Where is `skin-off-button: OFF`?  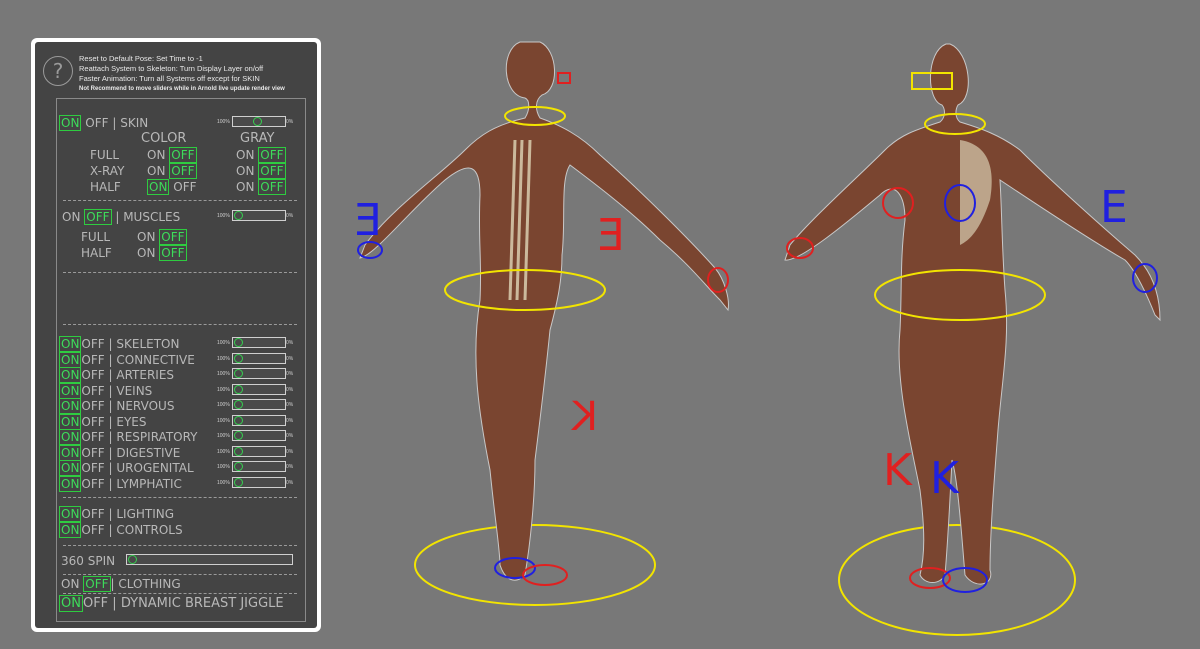 skin-off-button: OFF is located at coordinates (96, 123).